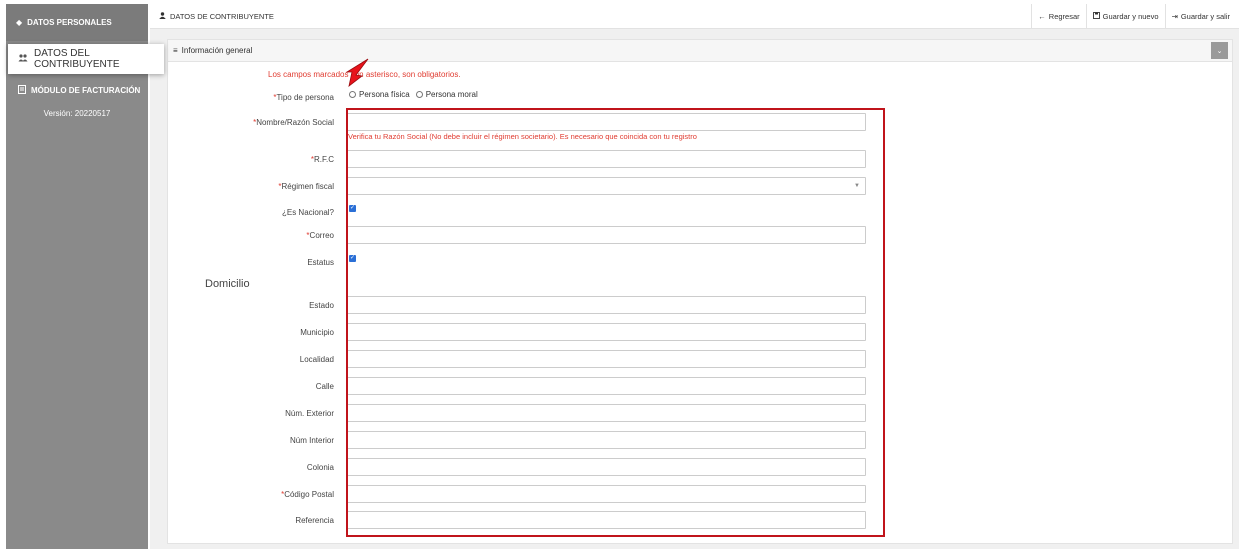  Describe the element at coordinates (1174, 16) in the screenshot. I see `sign-out-icon: ⇥` at that location.